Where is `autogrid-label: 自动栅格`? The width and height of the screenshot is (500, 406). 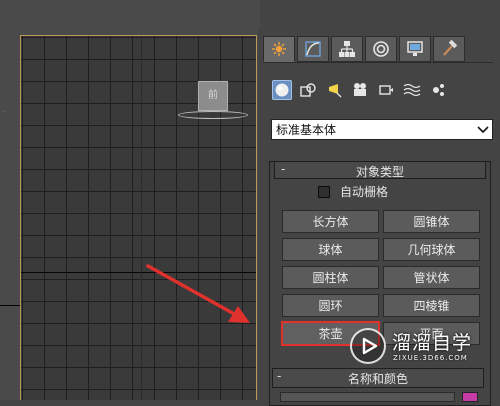
autogrid-label: 自动栅格 is located at coordinates (364, 192).